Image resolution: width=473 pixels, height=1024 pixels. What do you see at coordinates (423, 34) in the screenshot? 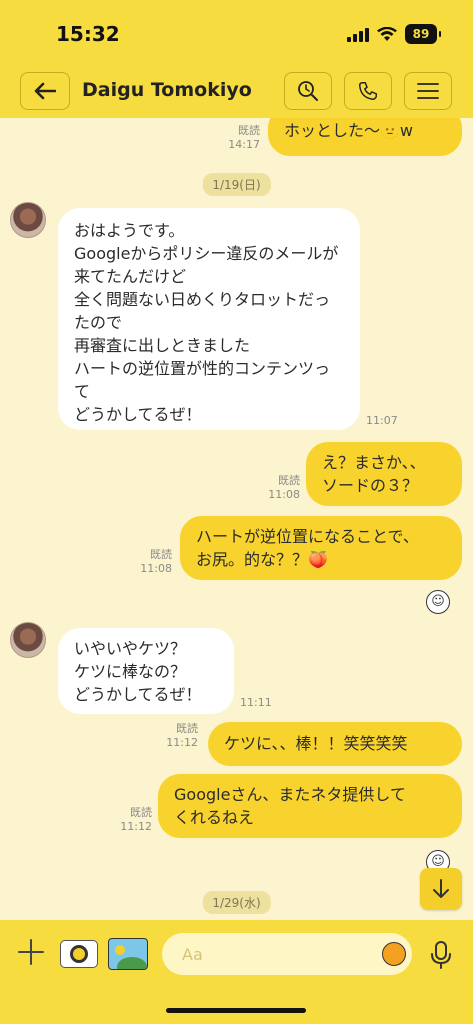
I see `battery-icon: 89` at bounding box center [423, 34].